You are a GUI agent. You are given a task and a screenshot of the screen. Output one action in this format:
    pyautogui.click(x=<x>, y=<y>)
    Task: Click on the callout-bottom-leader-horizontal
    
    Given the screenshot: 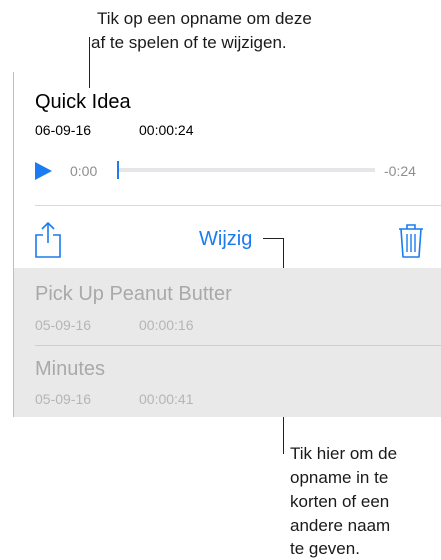 What is the action you would take?
    pyautogui.click(x=273, y=238)
    